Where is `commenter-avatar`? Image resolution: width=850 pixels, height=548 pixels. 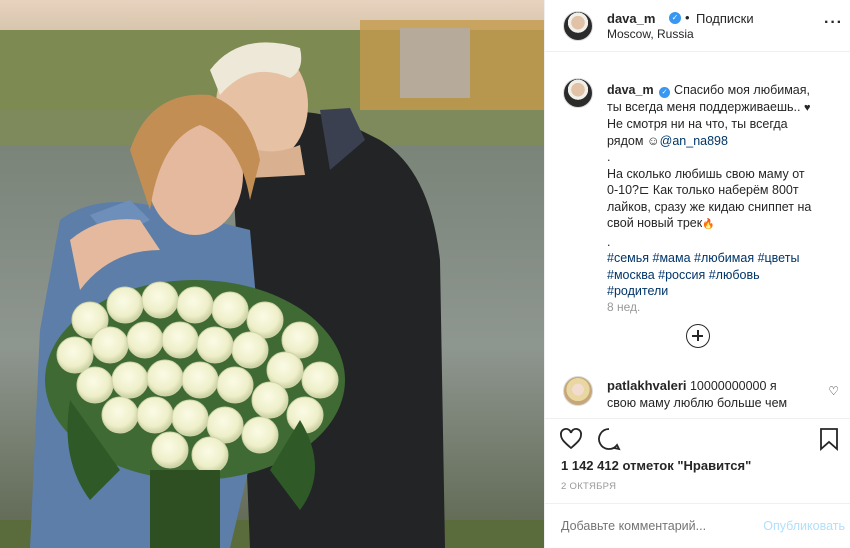
commenter-avatar is located at coordinates (578, 391).